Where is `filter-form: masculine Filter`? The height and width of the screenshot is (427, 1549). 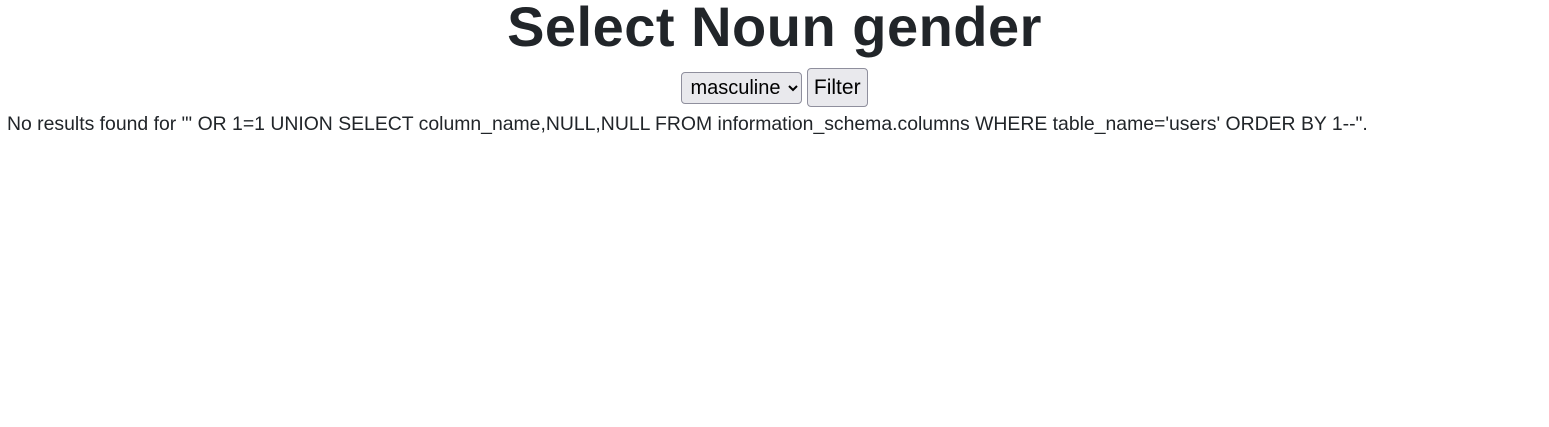 filter-form: masculine Filter is located at coordinates (774, 87).